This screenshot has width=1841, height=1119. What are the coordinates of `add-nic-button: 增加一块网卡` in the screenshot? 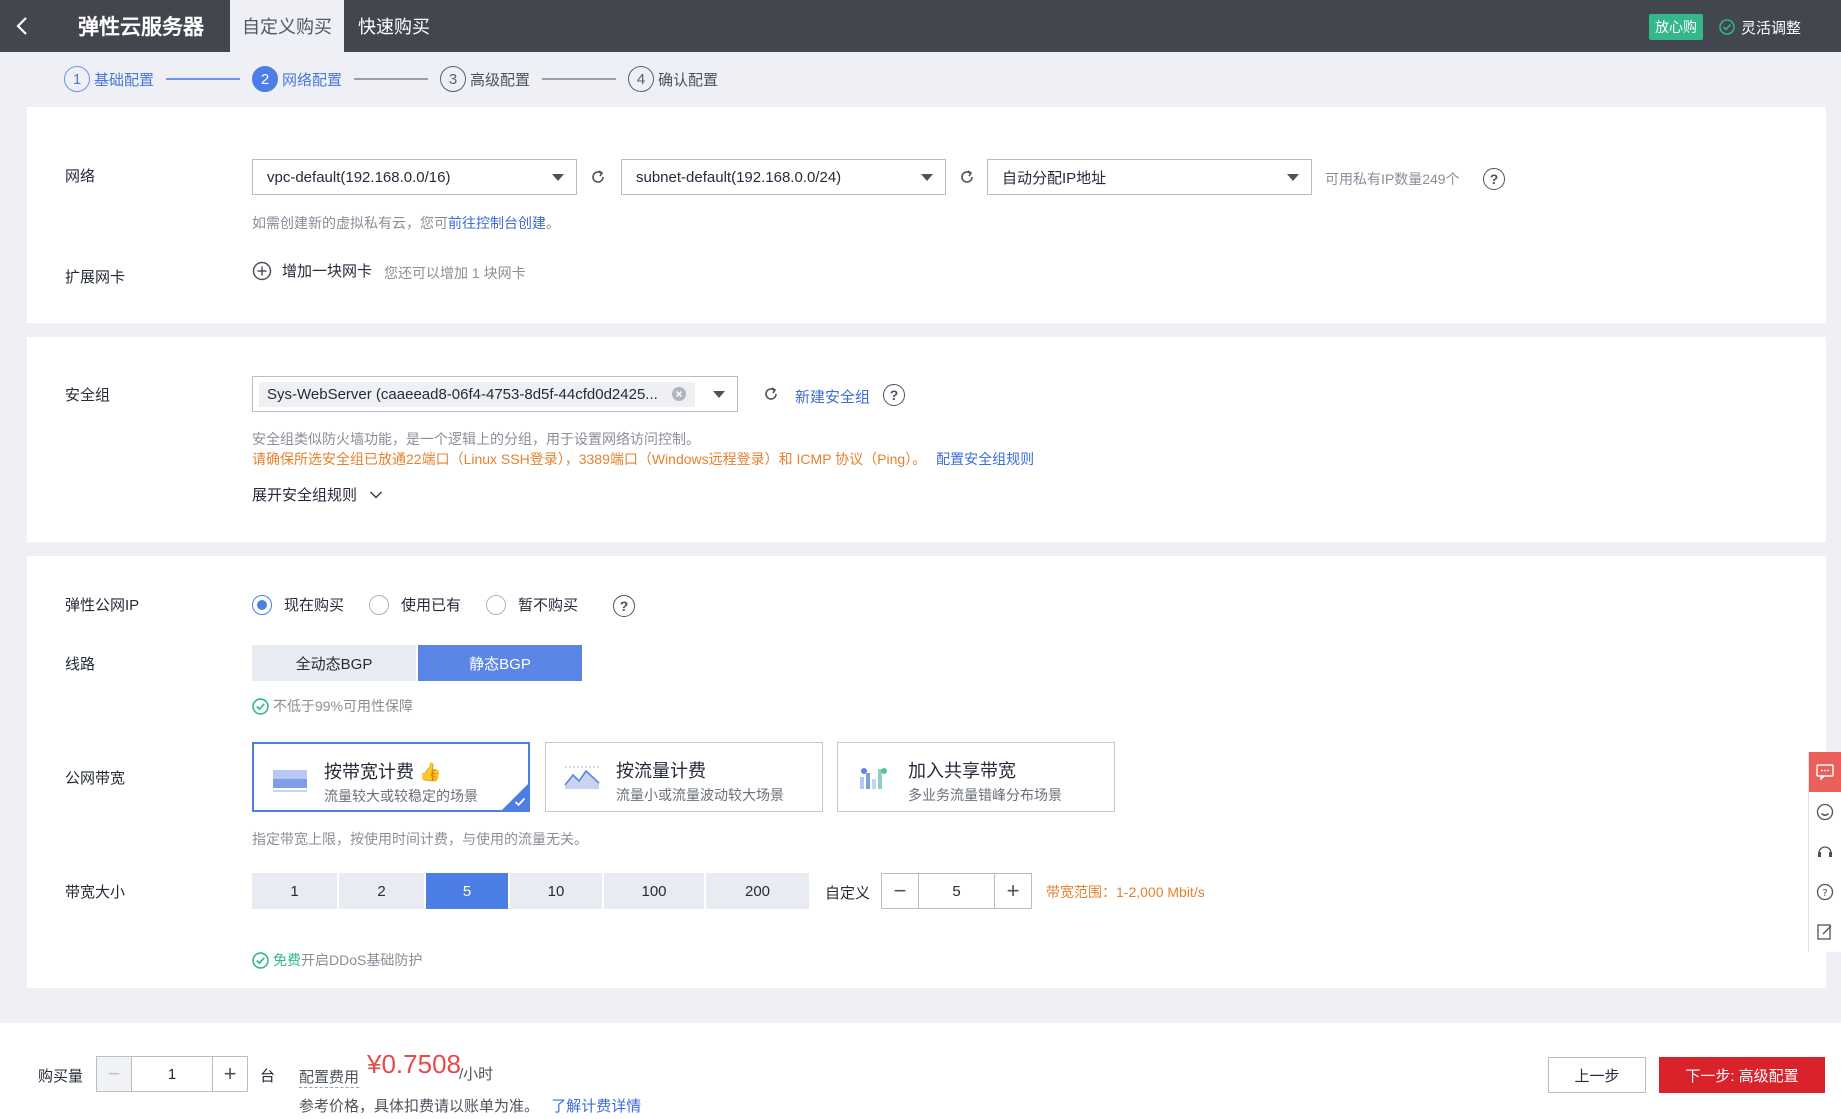 It's located at (312, 270).